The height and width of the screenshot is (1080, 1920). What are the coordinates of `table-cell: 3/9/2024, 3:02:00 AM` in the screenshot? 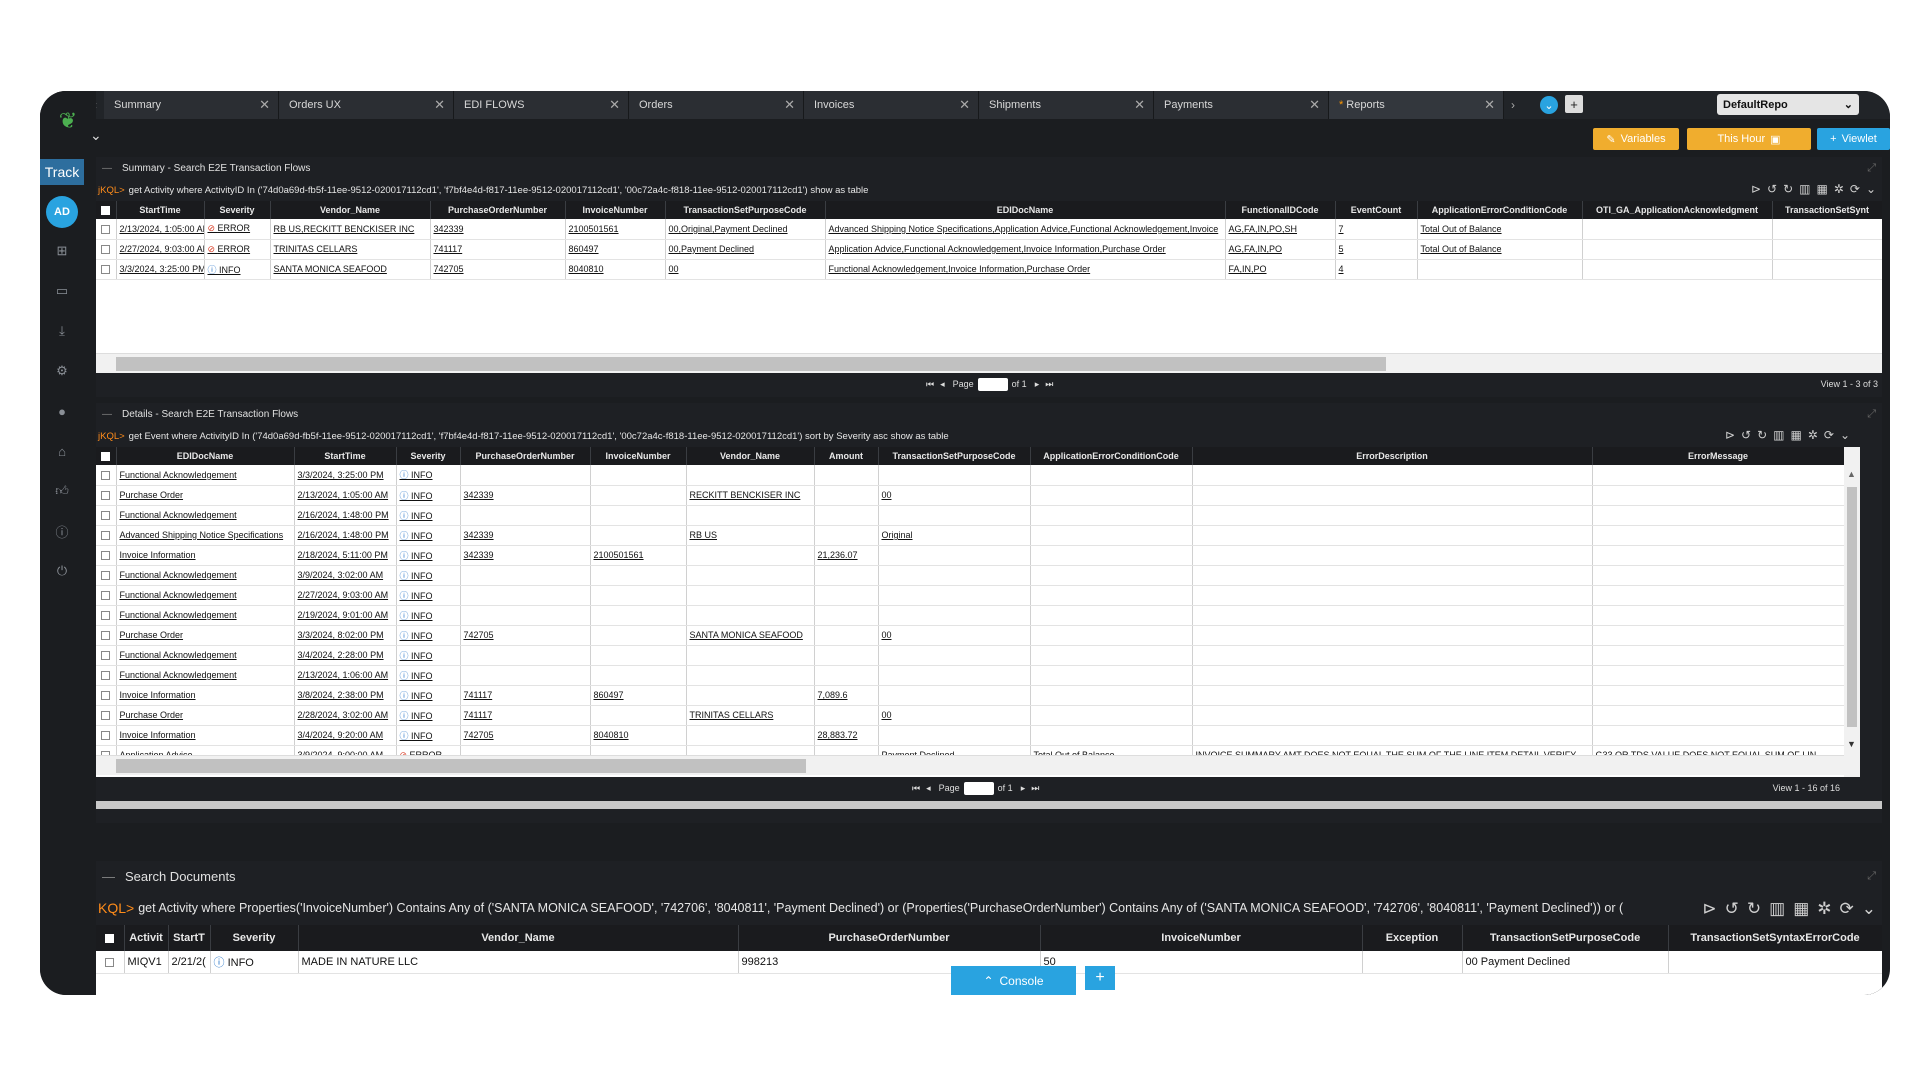 It's located at (345, 575).